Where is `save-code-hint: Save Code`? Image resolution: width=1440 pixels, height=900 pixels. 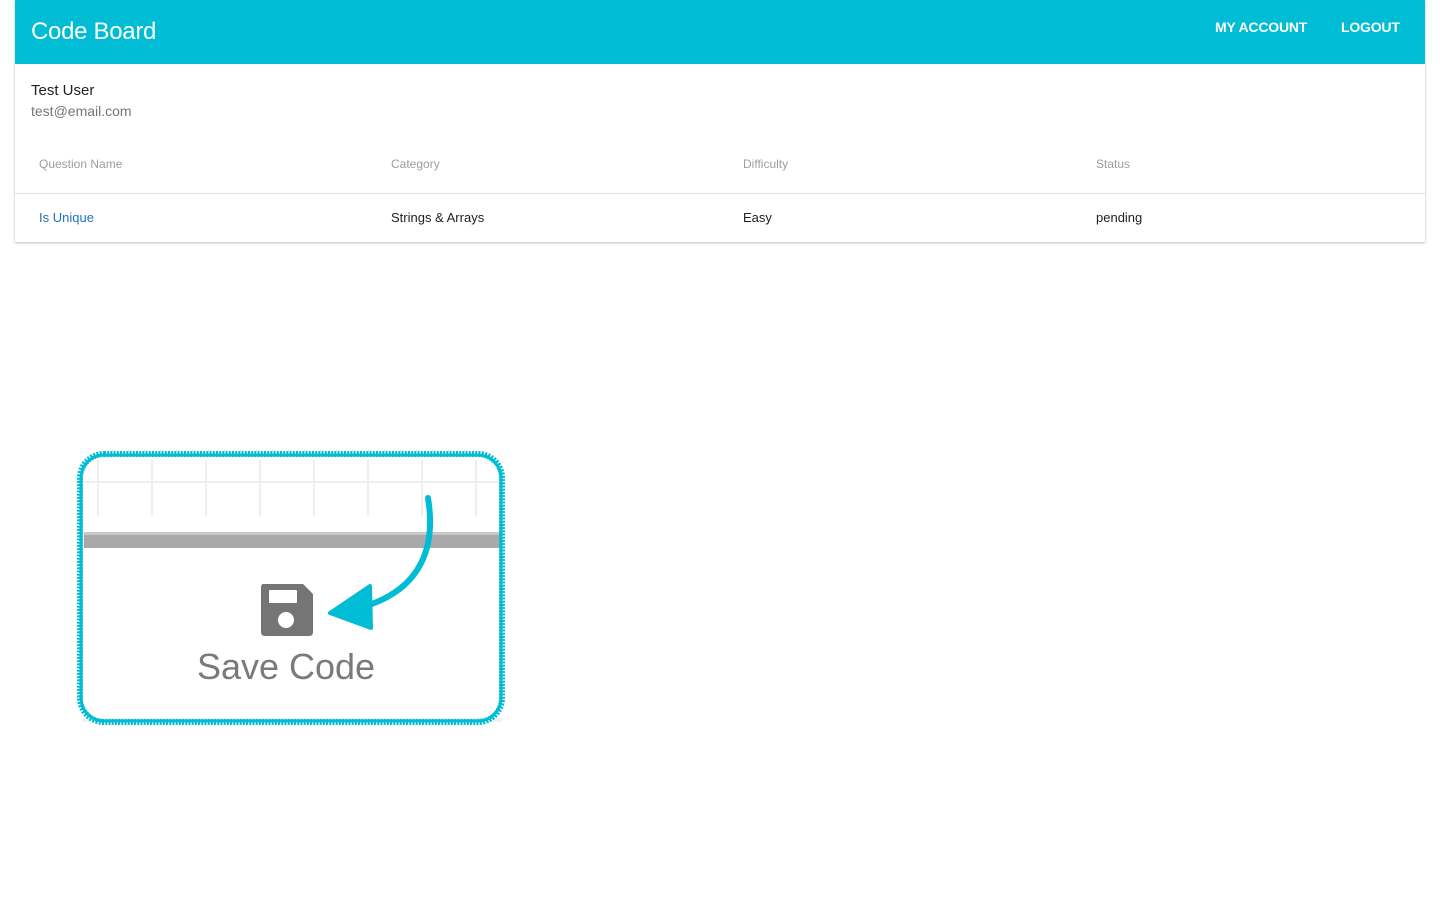 save-code-hint: Save Code is located at coordinates (291, 588).